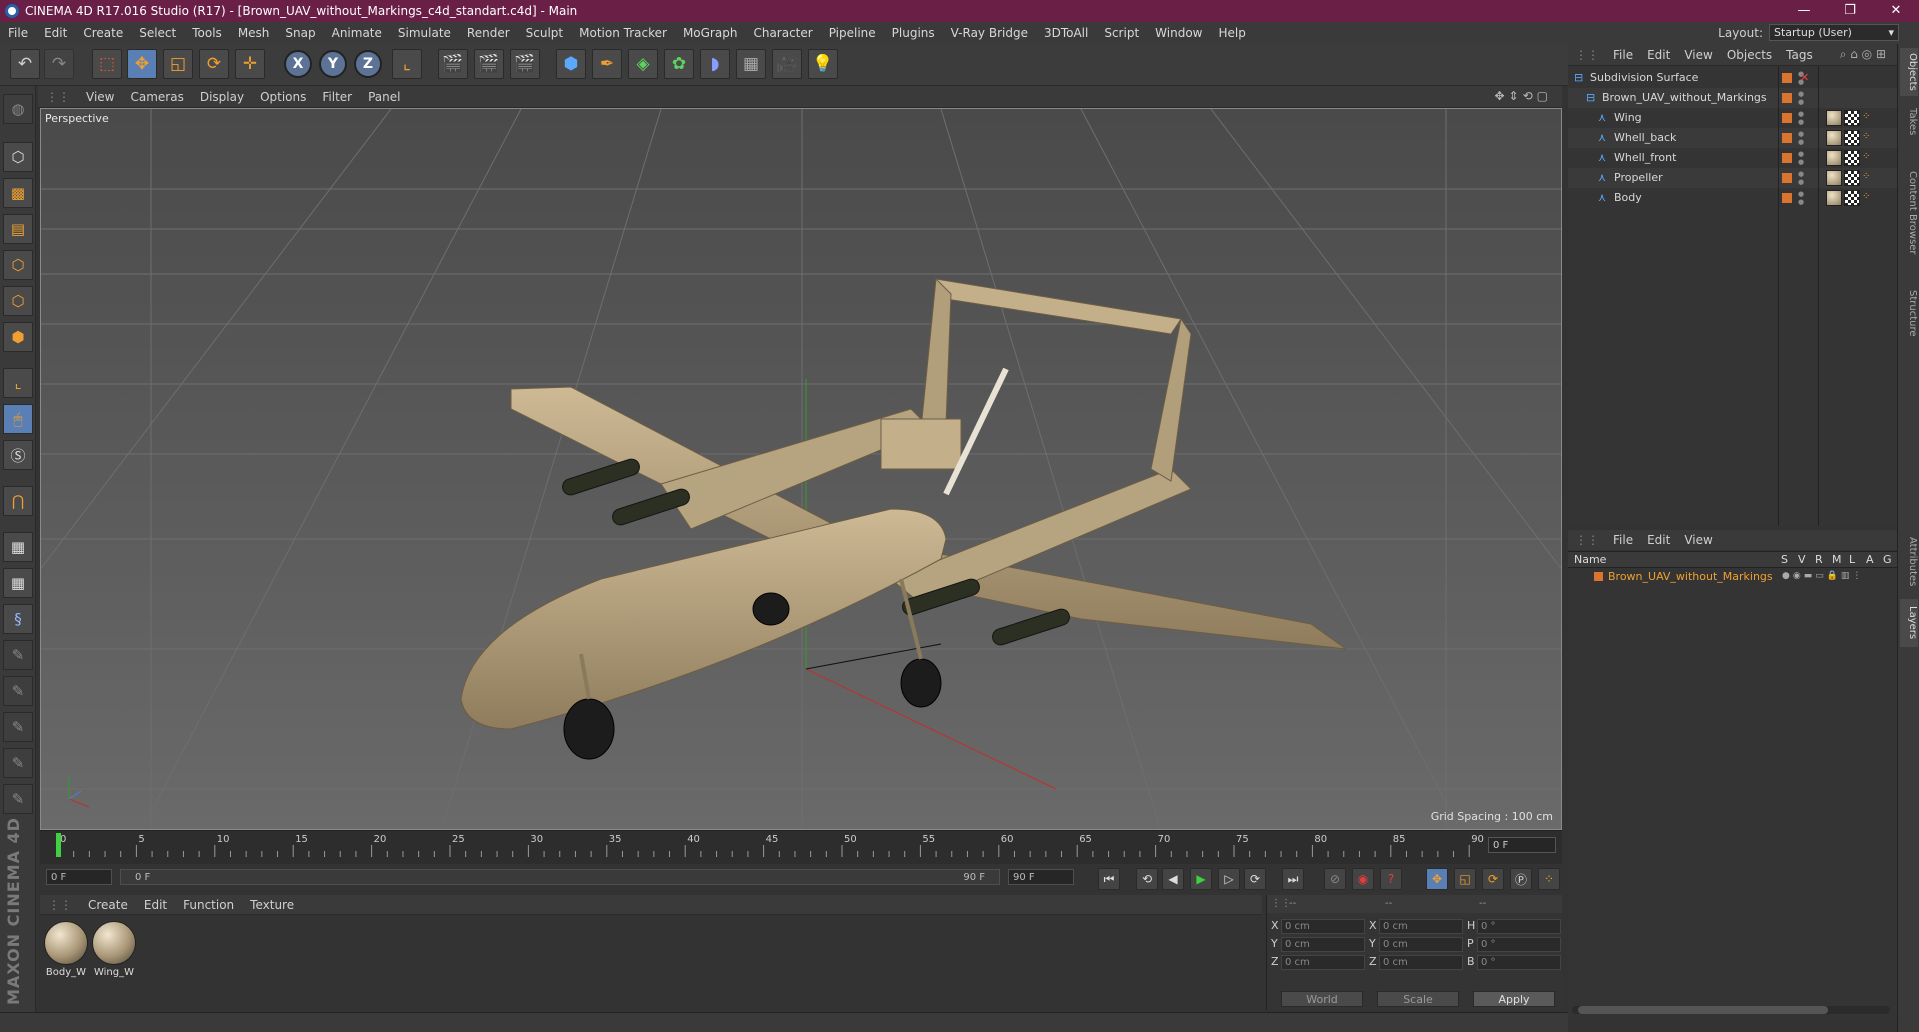 The height and width of the screenshot is (1032, 1919). What do you see at coordinates (1732, 138) in the screenshot?
I see `object-row: ⋏ Whell_back ● ● ⁘` at bounding box center [1732, 138].